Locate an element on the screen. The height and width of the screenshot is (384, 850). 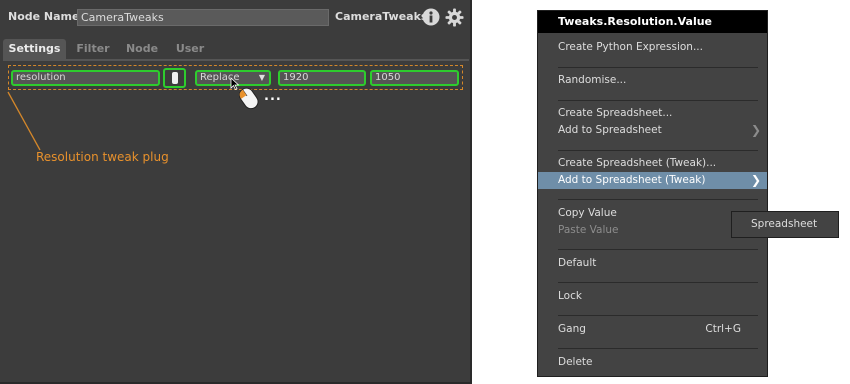
submenu: Spreadsheet is located at coordinates (785, 224).